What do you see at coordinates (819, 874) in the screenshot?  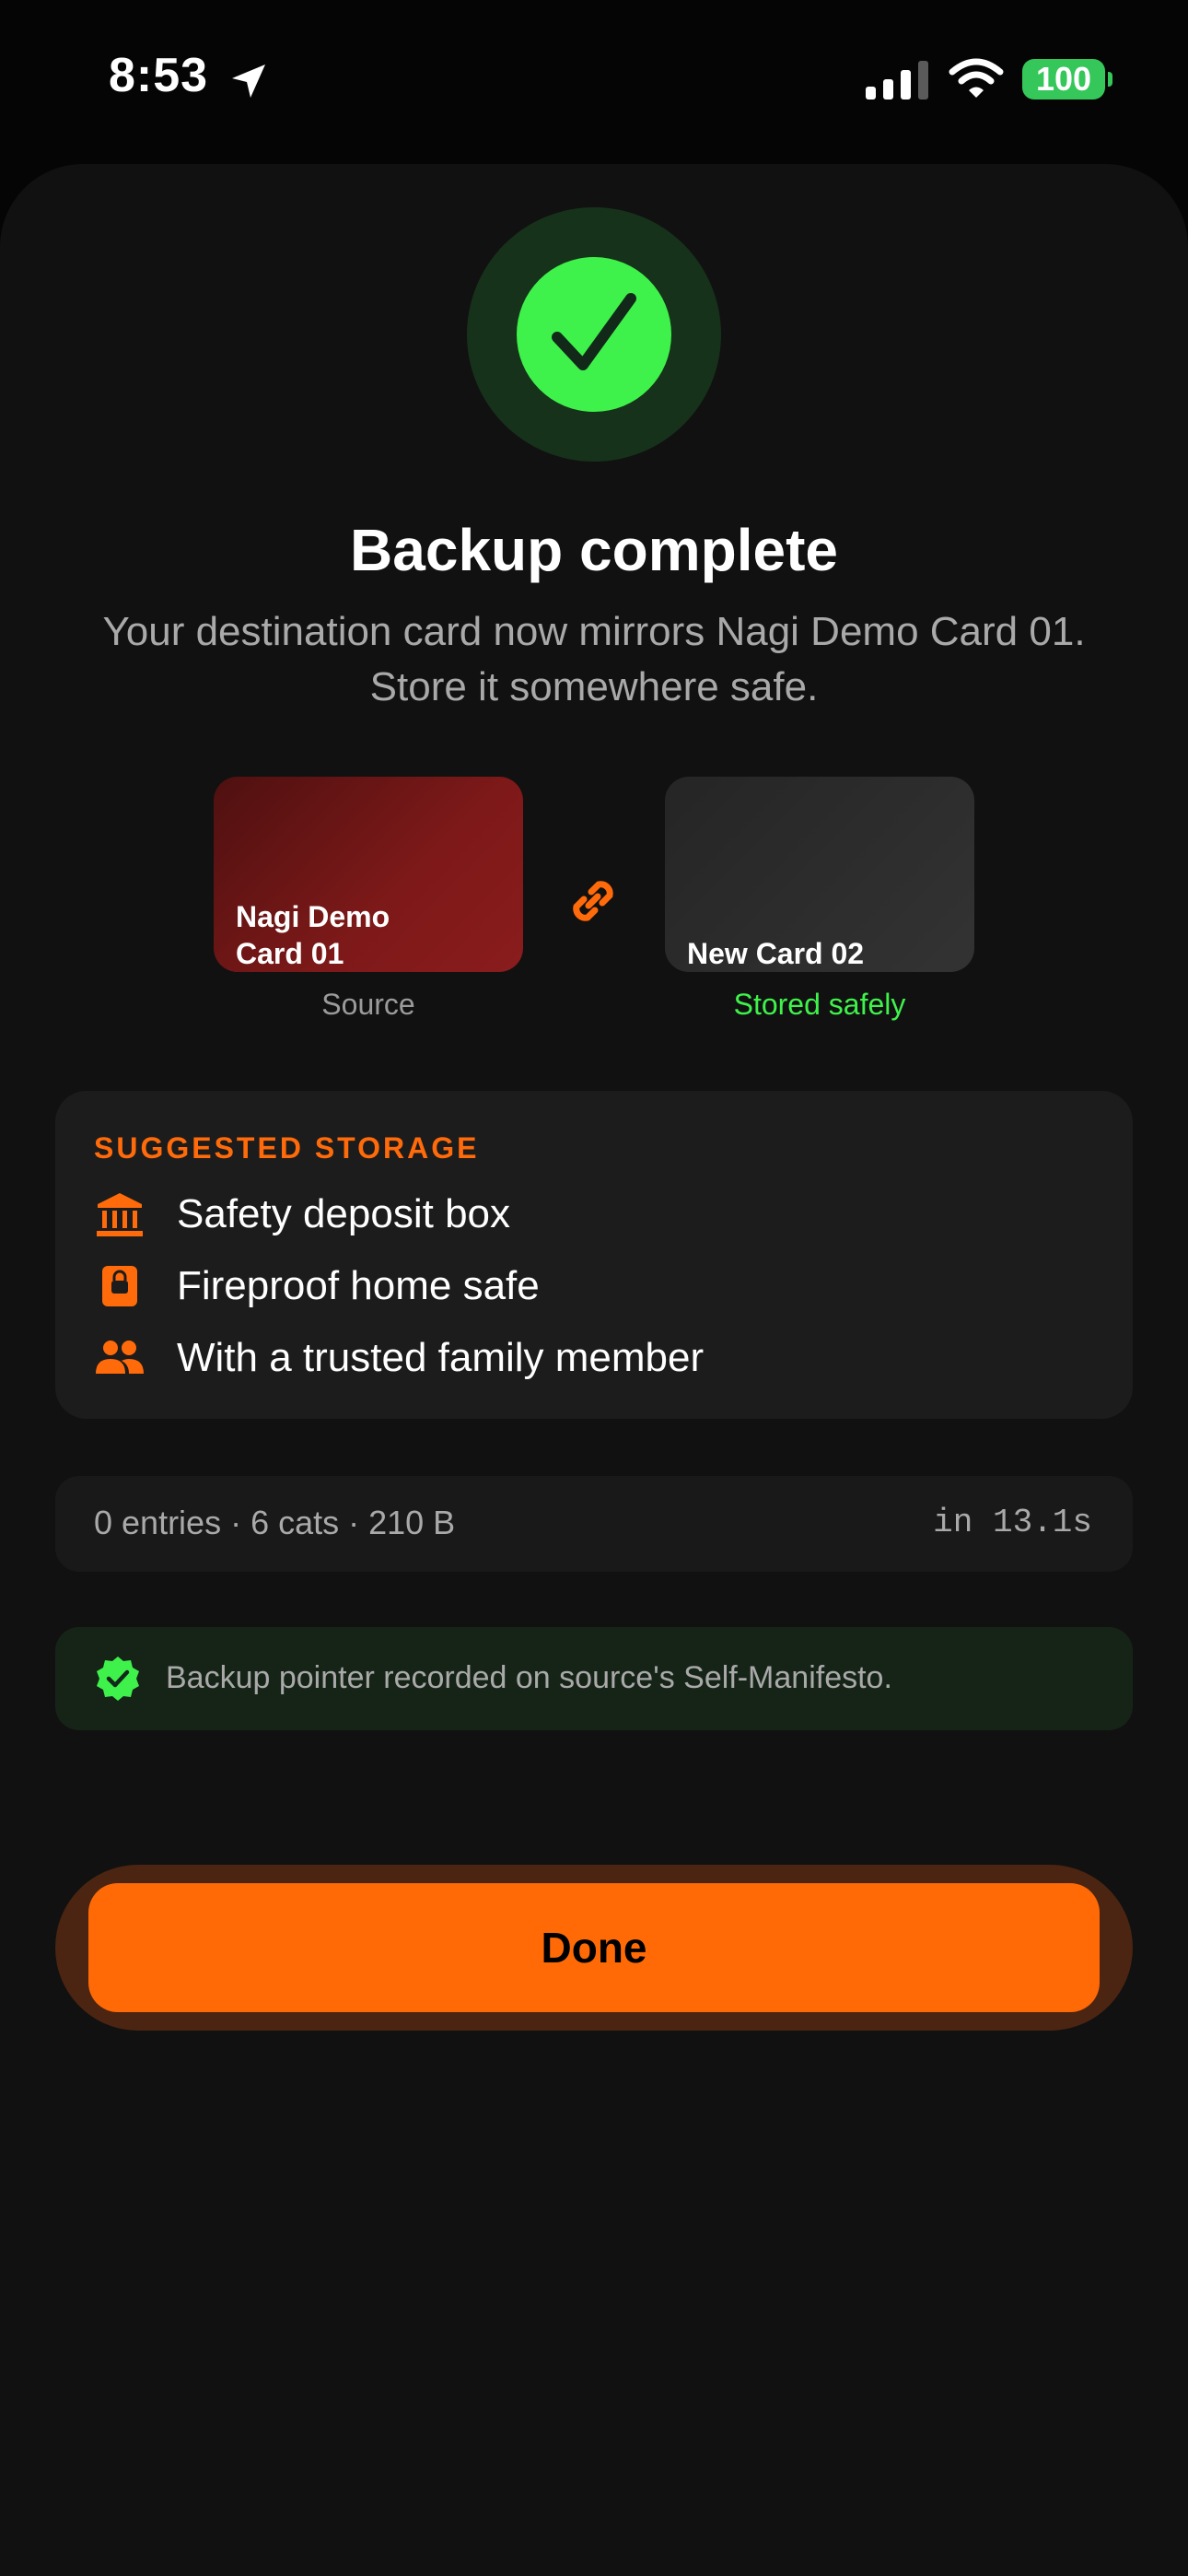 I see `destination-card: New Card 02` at bounding box center [819, 874].